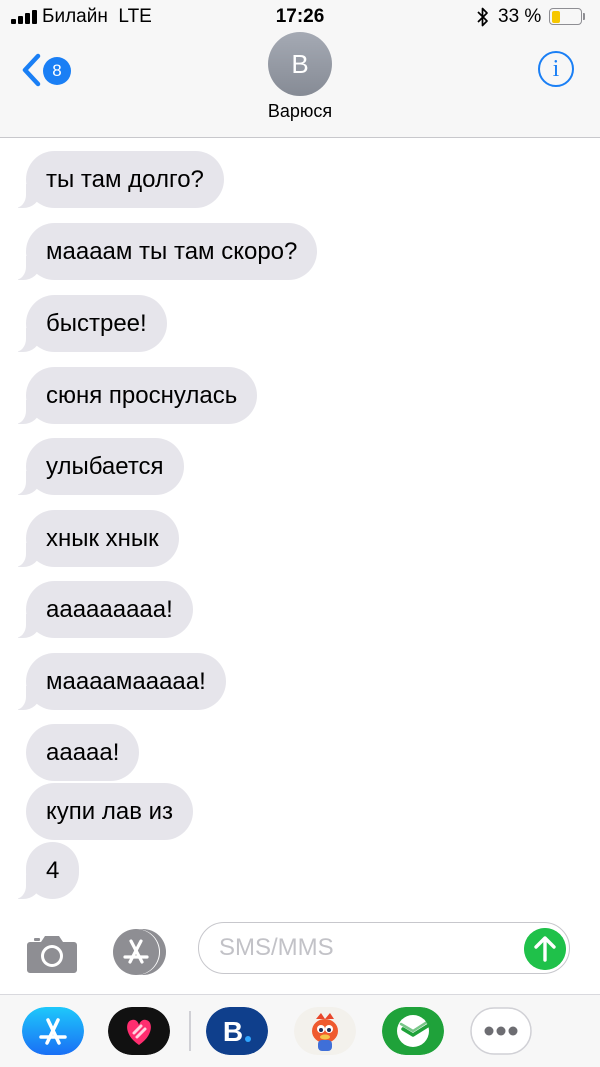 The image size is (600, 1067). What do you see at coordinates (95, 538) in the screenshot?
I see `message-bubble: хнык хнык` at bounding box center [95, 538].